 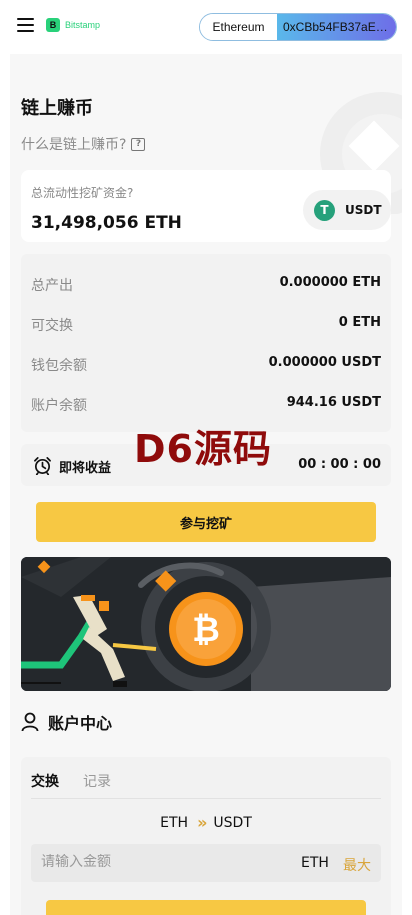 What do you see at coordinates (206, 907) in the screenshot?
I see `swap-button: 交换` at bounding box center [206, 907].